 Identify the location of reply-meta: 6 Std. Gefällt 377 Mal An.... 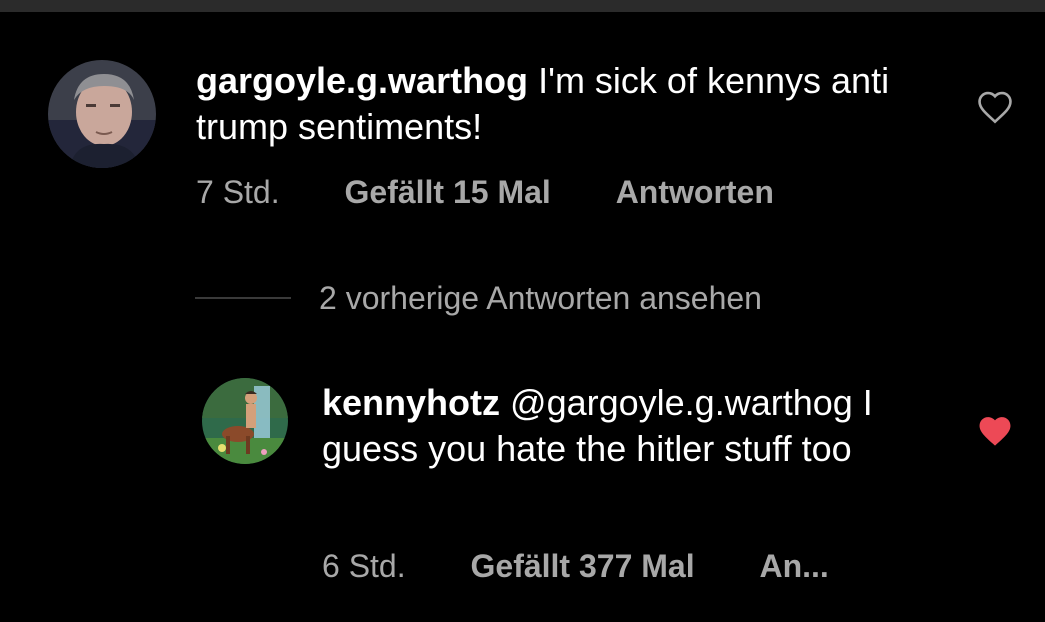
(575, 566).